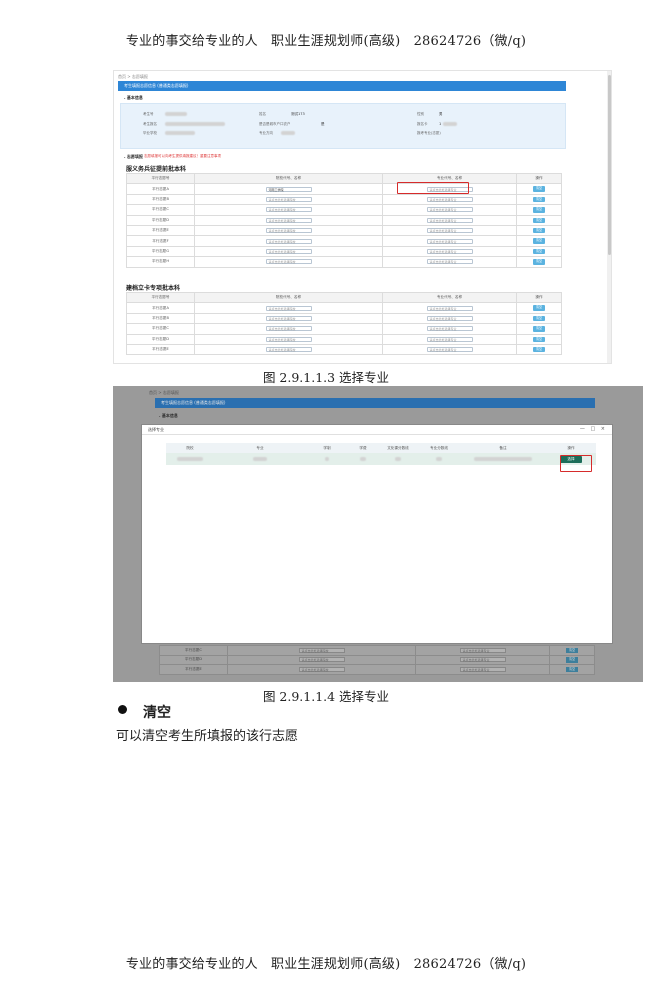 This screenshot has height=1000, width=652. I want to click on group1-title: 服义务兵征提前批本科, so click(156, 169).